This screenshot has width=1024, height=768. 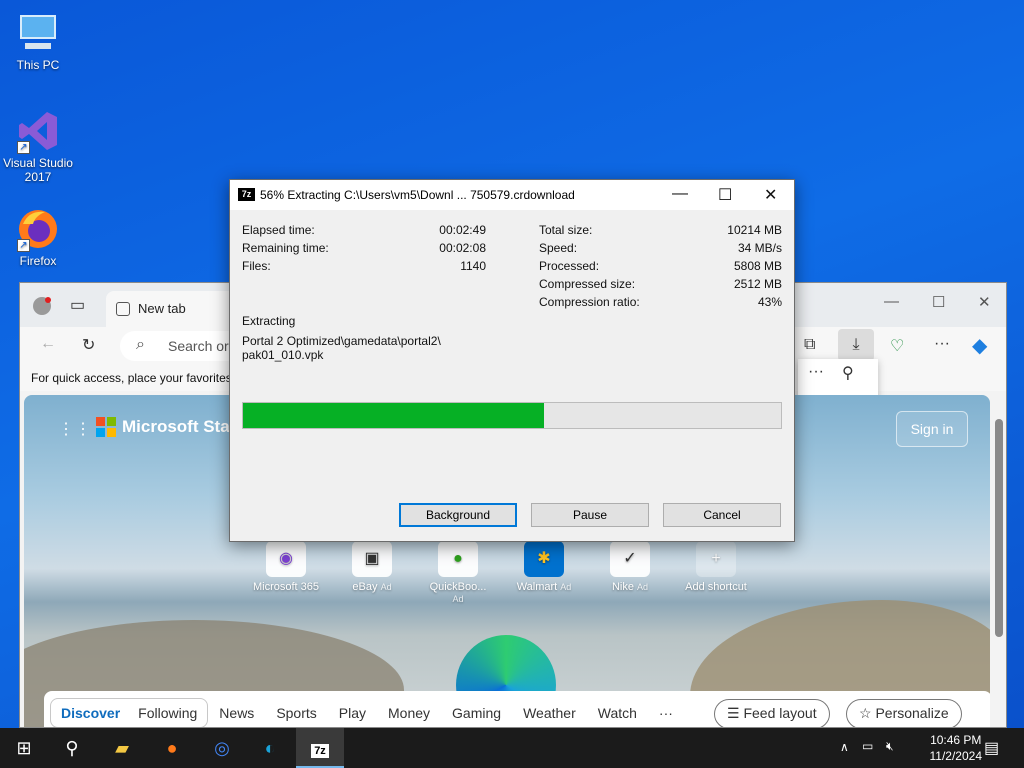 What do you see at coordinates (956, 748) in the screenshot?
I see `system-clock: 10:46 PM 11/2/2024` at bounding box center [956, 748].